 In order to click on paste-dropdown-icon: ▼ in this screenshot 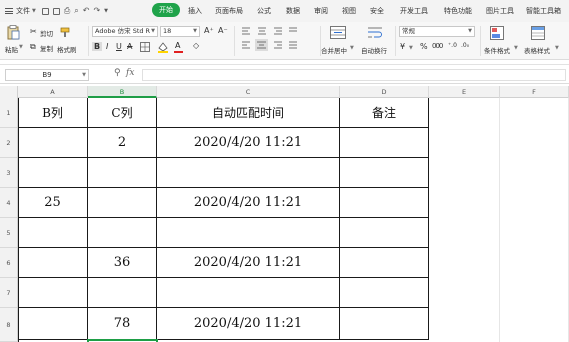, I will do `click(21, 47)`.